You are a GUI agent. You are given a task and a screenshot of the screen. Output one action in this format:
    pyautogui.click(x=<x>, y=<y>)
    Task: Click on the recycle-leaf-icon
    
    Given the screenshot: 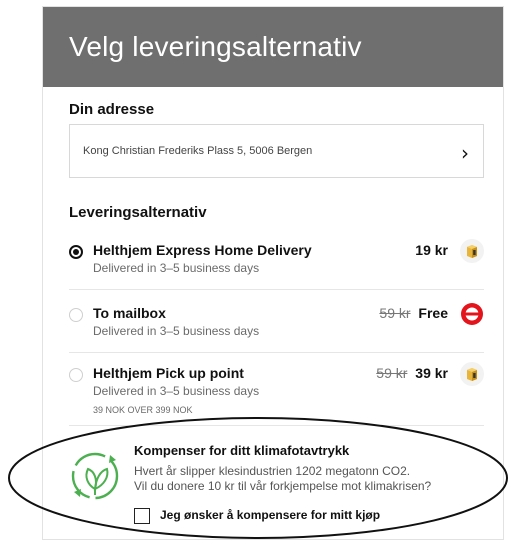 What is the action you would take?
    pyautogui.click(x=95, y=476)
    